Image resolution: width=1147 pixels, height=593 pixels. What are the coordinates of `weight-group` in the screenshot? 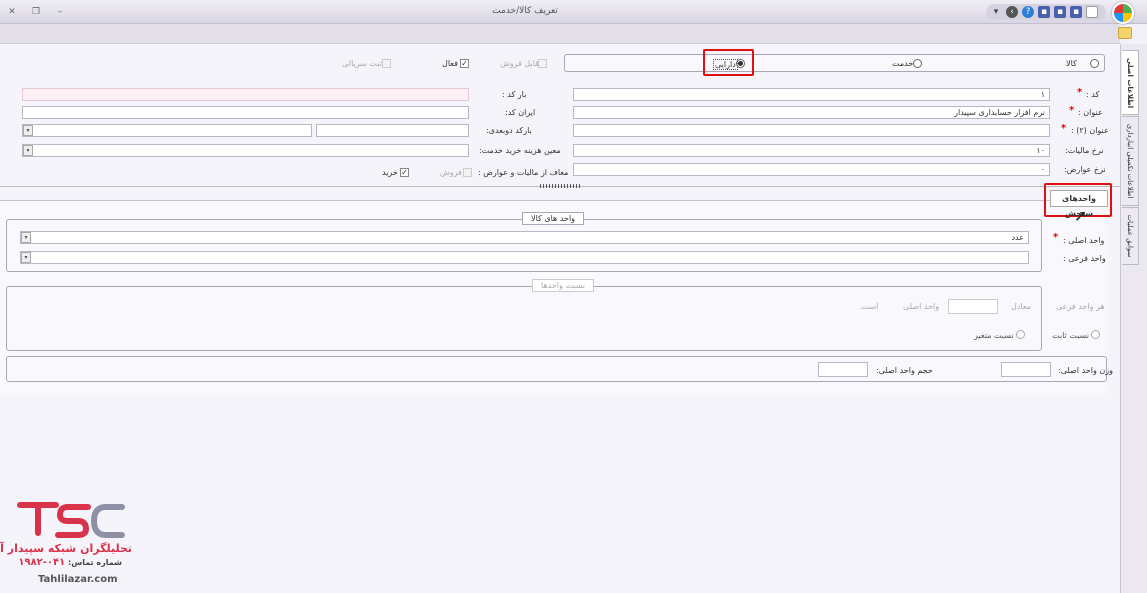 It's located at (556, 369).